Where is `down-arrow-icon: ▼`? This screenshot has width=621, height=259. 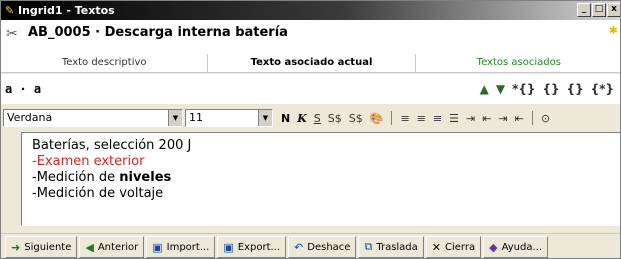 down-arrow-icon: ▼ is located at coordinates (500, 89).